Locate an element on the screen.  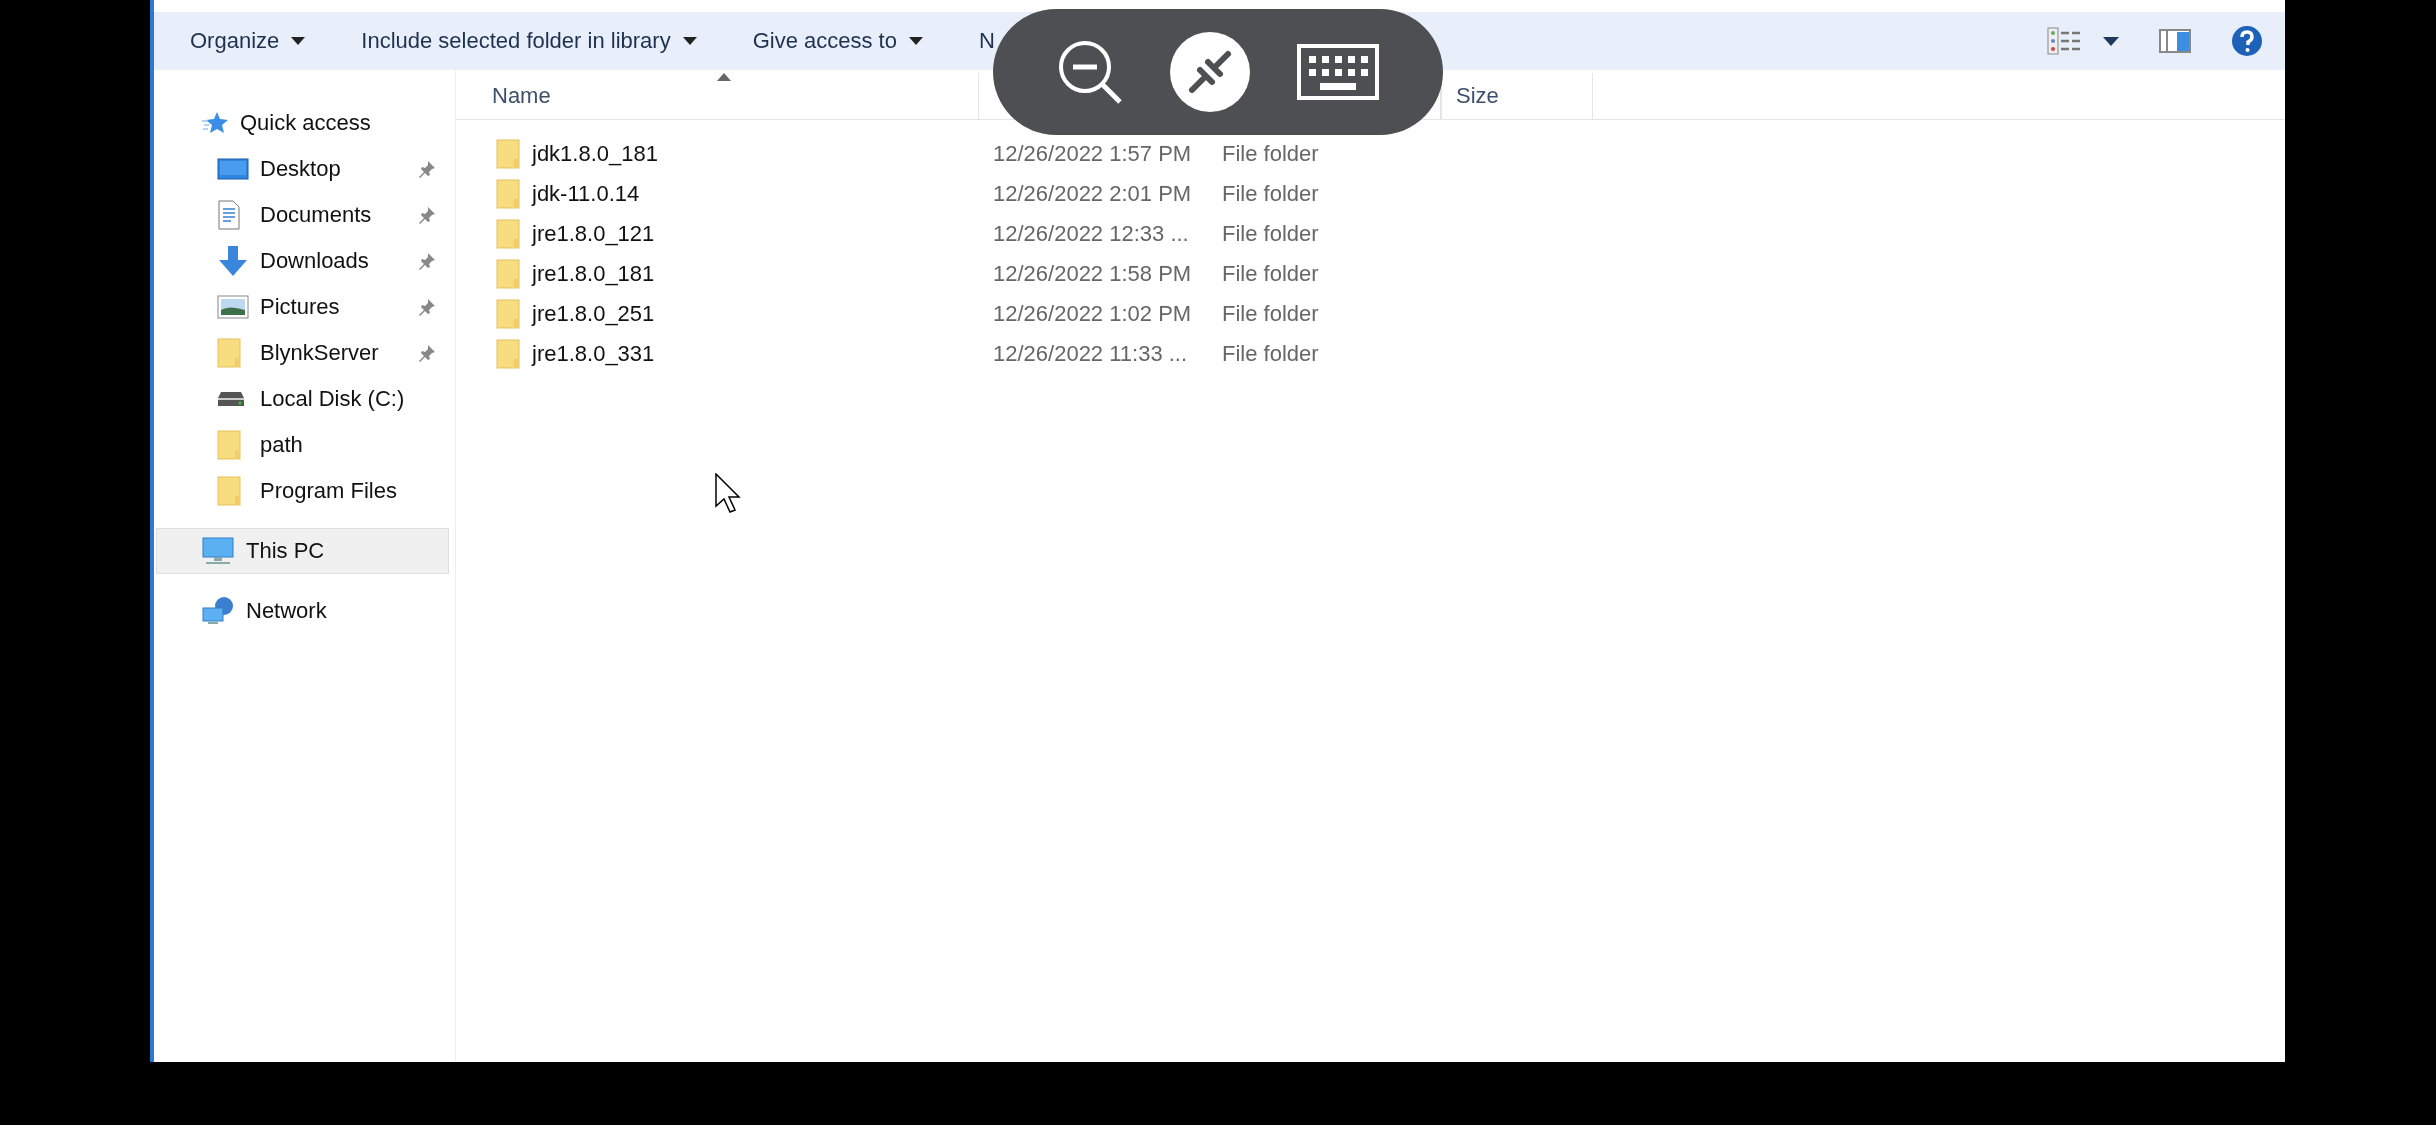
file-row: jre1.8.0_181 12/26/2022 1:58 PM File folder is located at coordinates (906, 274).